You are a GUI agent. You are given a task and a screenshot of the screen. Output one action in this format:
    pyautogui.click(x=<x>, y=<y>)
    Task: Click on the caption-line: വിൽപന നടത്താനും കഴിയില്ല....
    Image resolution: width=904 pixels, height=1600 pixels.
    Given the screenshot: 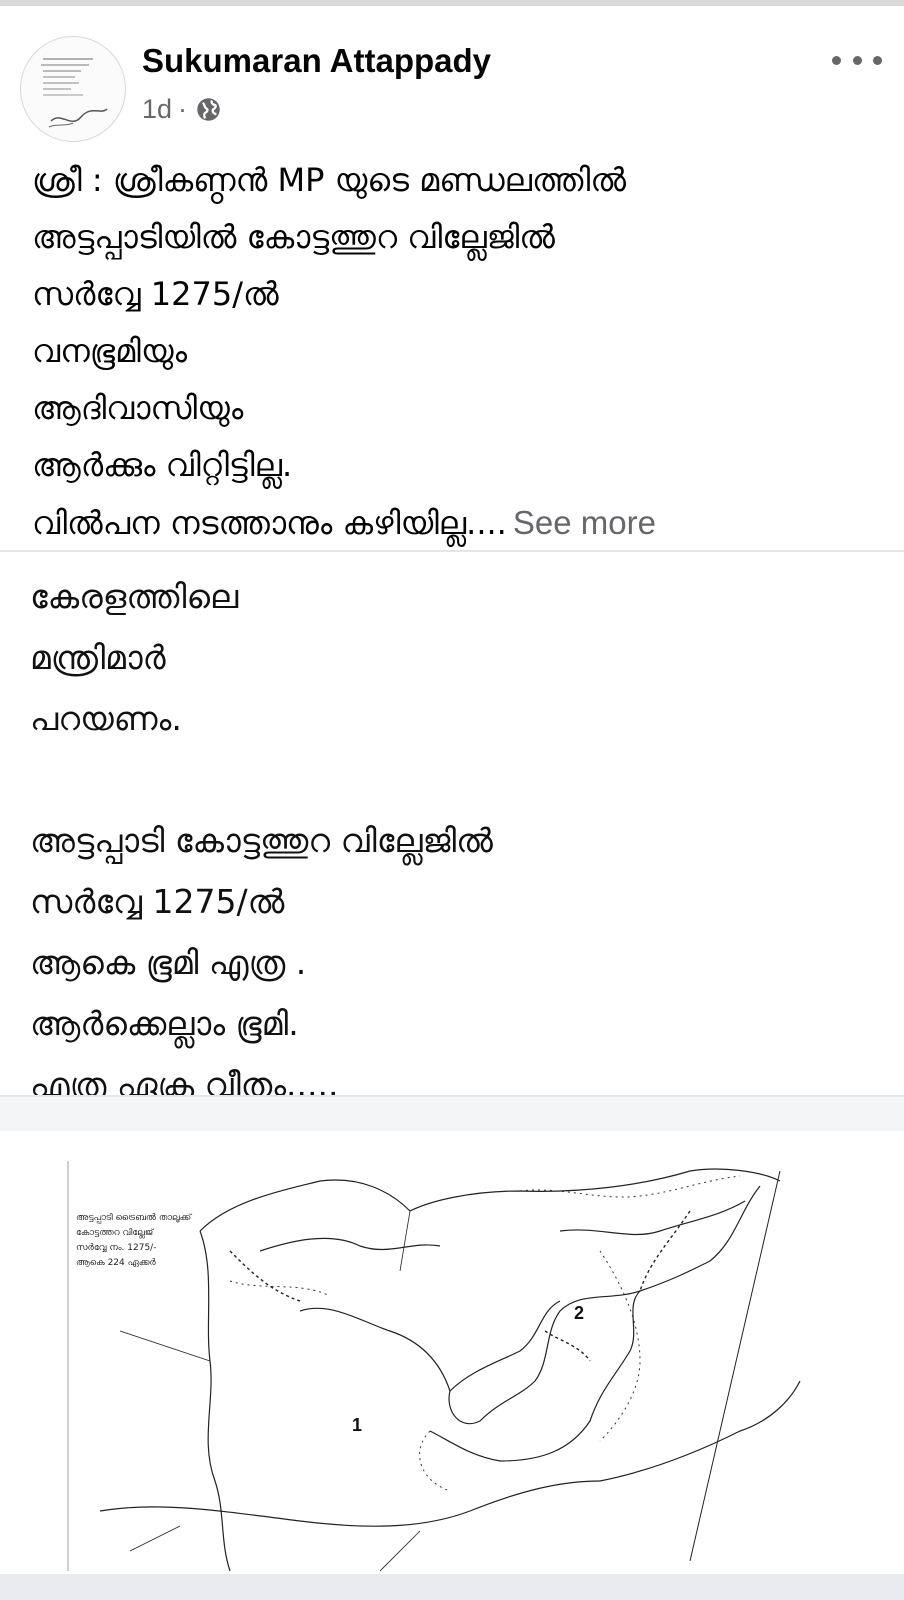 What is the action you would take?
    pyautogui.click(x=269, y=523)
    